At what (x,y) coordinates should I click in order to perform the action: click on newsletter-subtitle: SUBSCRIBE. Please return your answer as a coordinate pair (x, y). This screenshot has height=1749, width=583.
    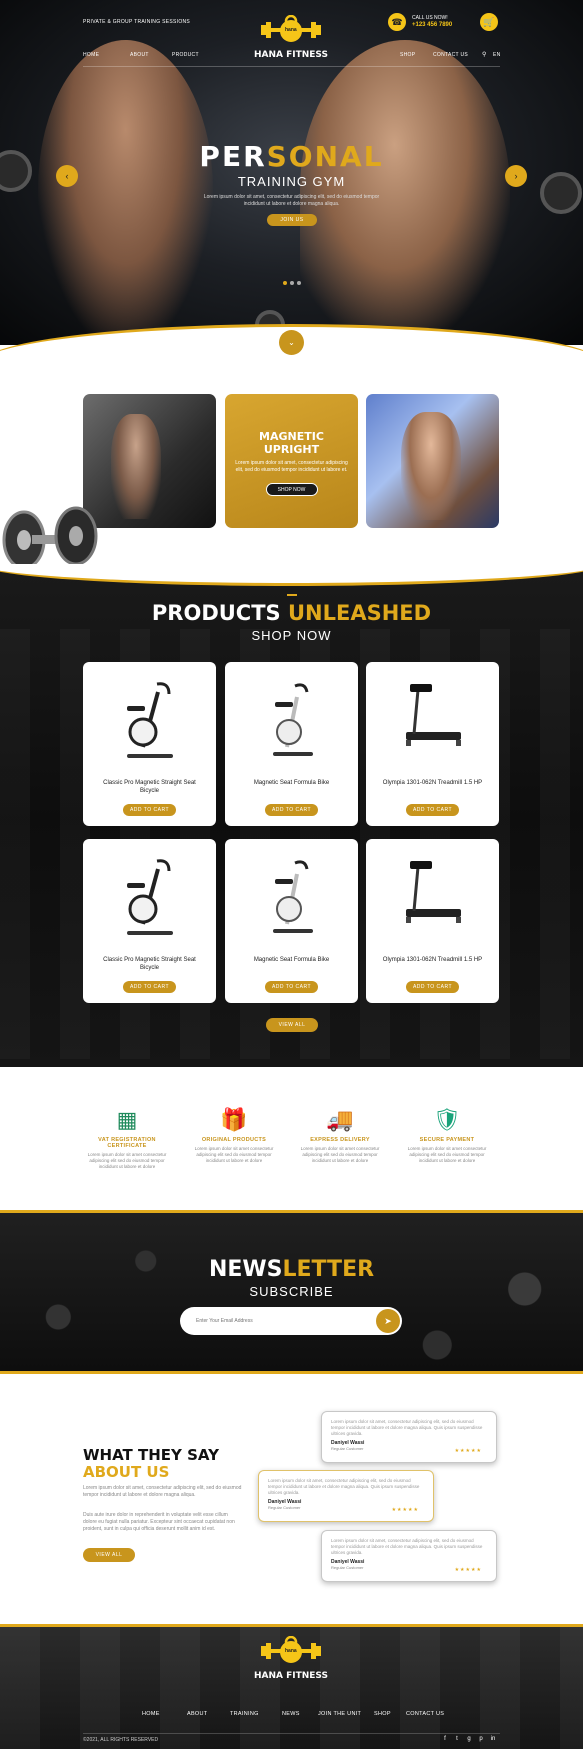
    Looking at the image, I should click on (291, 1291).